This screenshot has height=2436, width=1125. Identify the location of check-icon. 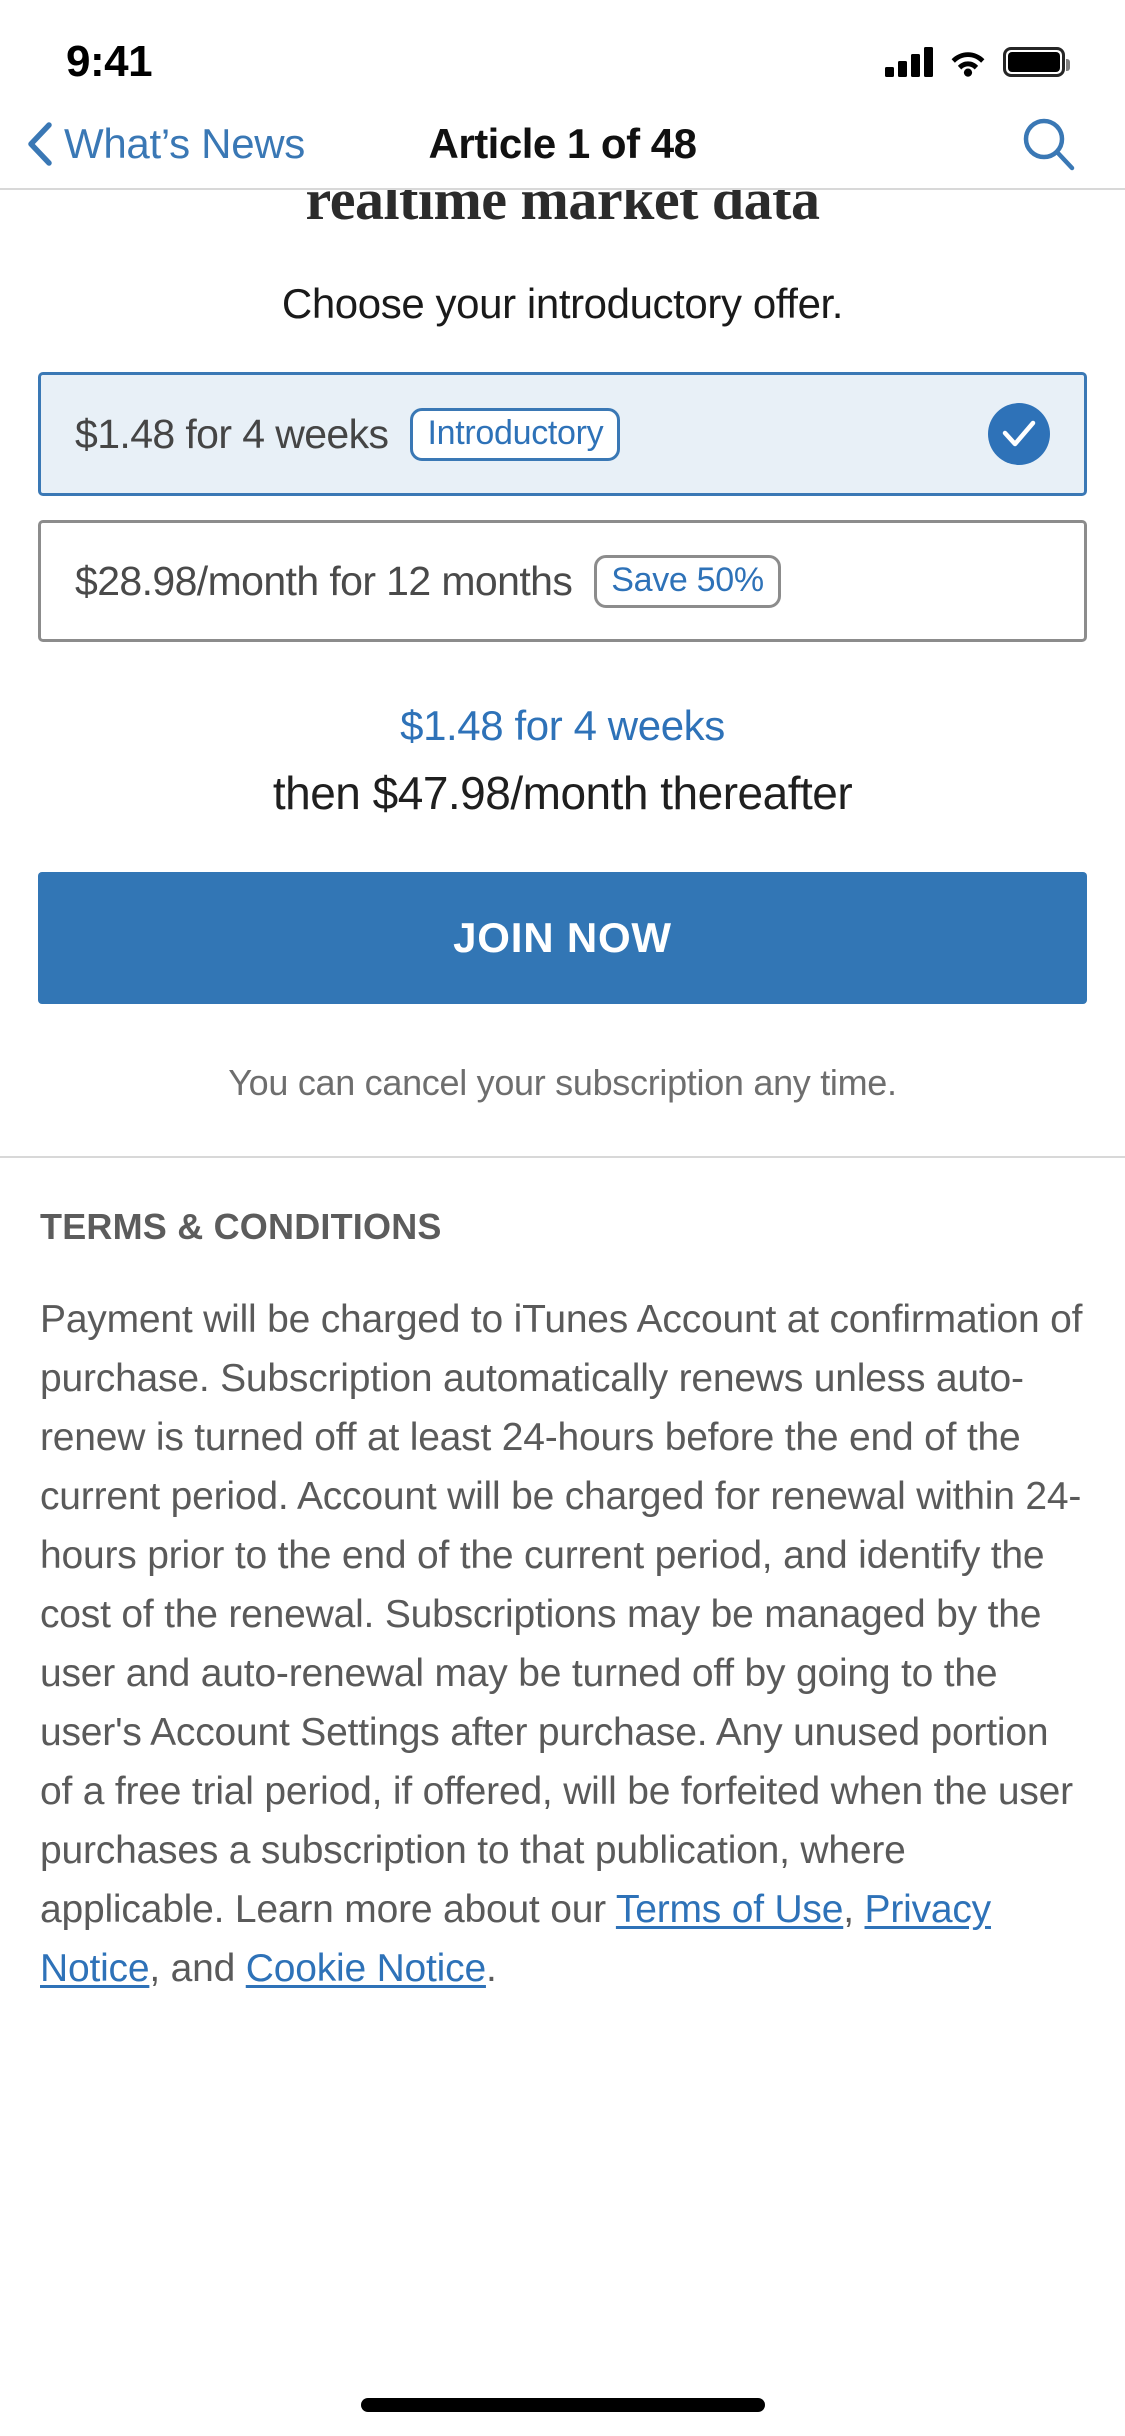
(1019, 433).